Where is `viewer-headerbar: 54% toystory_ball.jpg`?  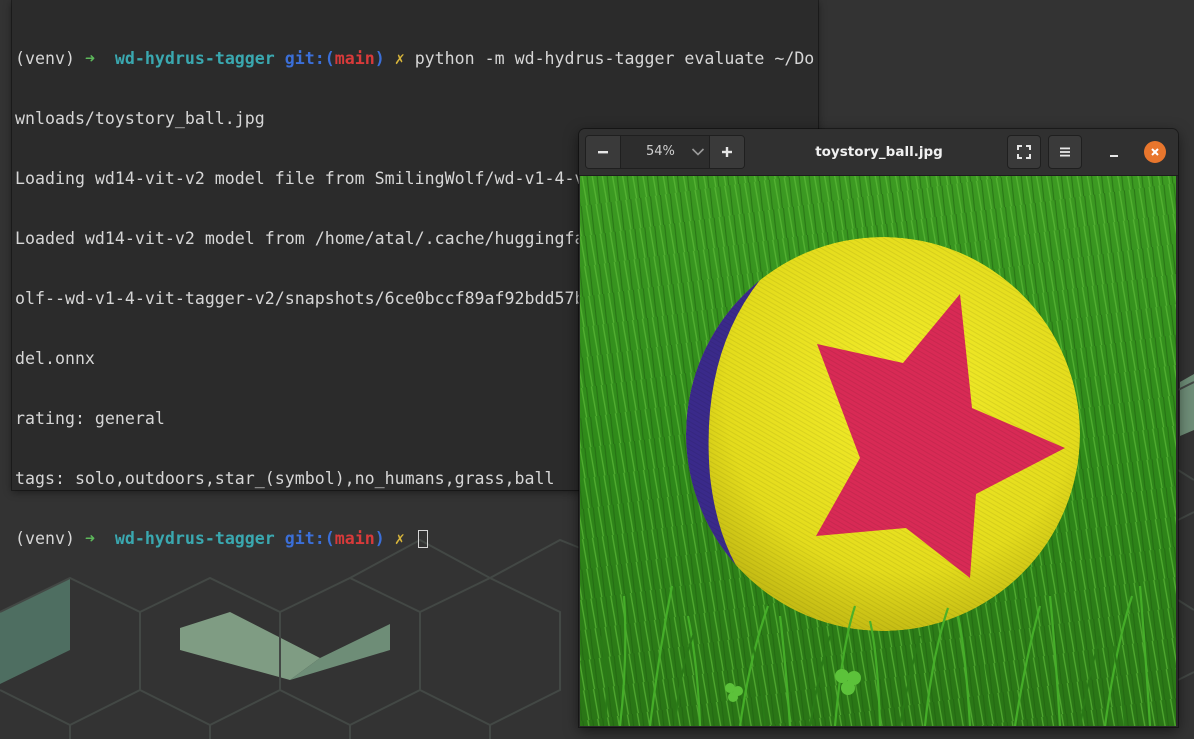
viewer-headerbar: 54% toystory_ball.jpg is located at coordinates (878, 152).